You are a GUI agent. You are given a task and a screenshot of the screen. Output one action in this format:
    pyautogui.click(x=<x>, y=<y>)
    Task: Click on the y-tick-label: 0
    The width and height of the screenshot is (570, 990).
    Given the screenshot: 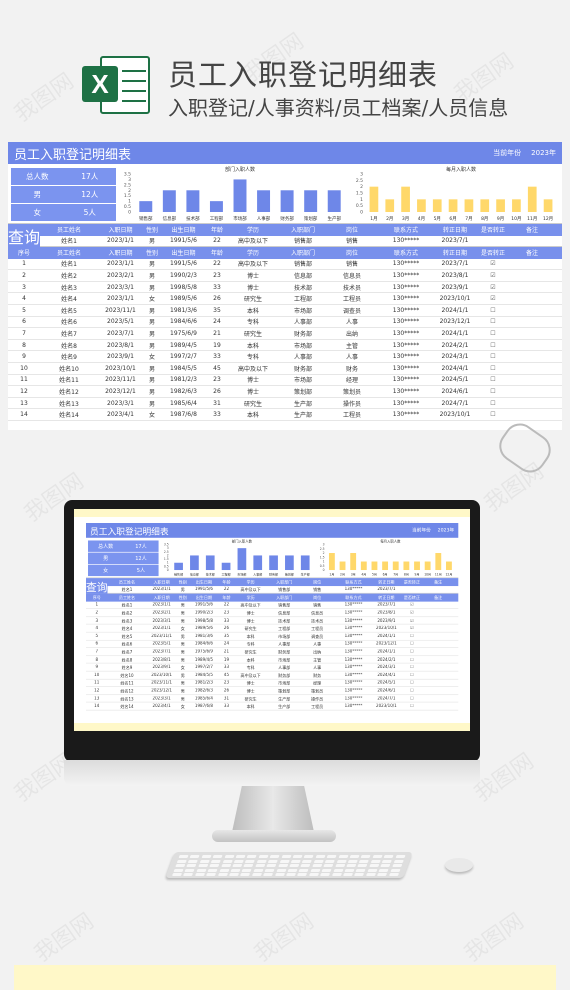 What is the action you would take?
    pyautogui.click(x=129, y=213)
    